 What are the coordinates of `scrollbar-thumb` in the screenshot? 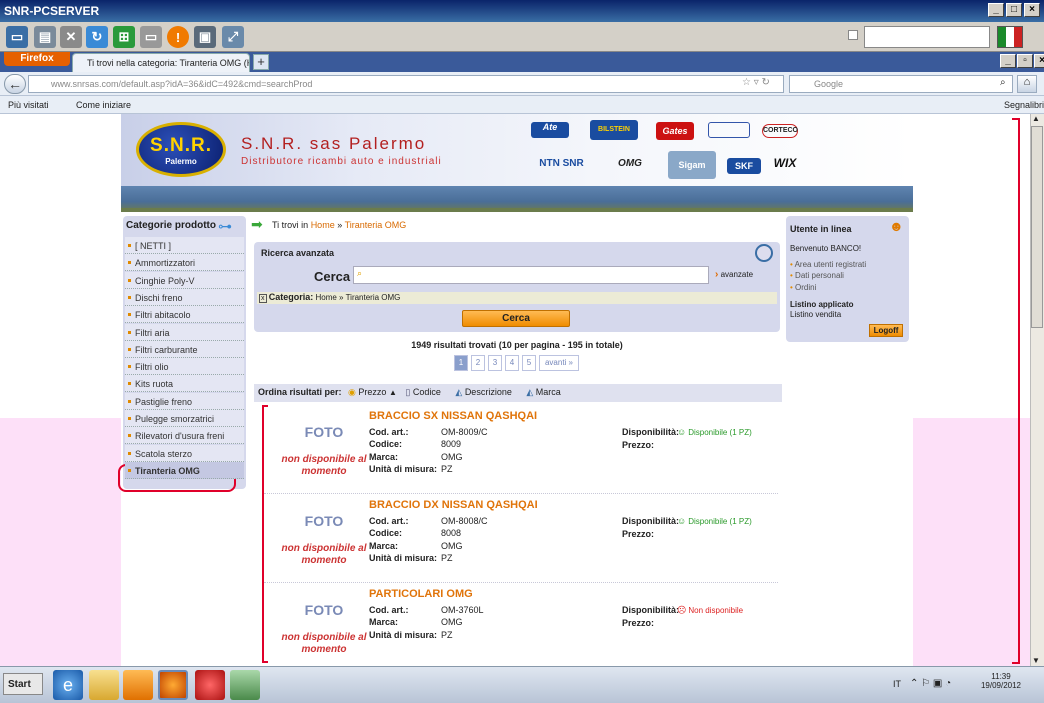 It's located at (1037, 227).